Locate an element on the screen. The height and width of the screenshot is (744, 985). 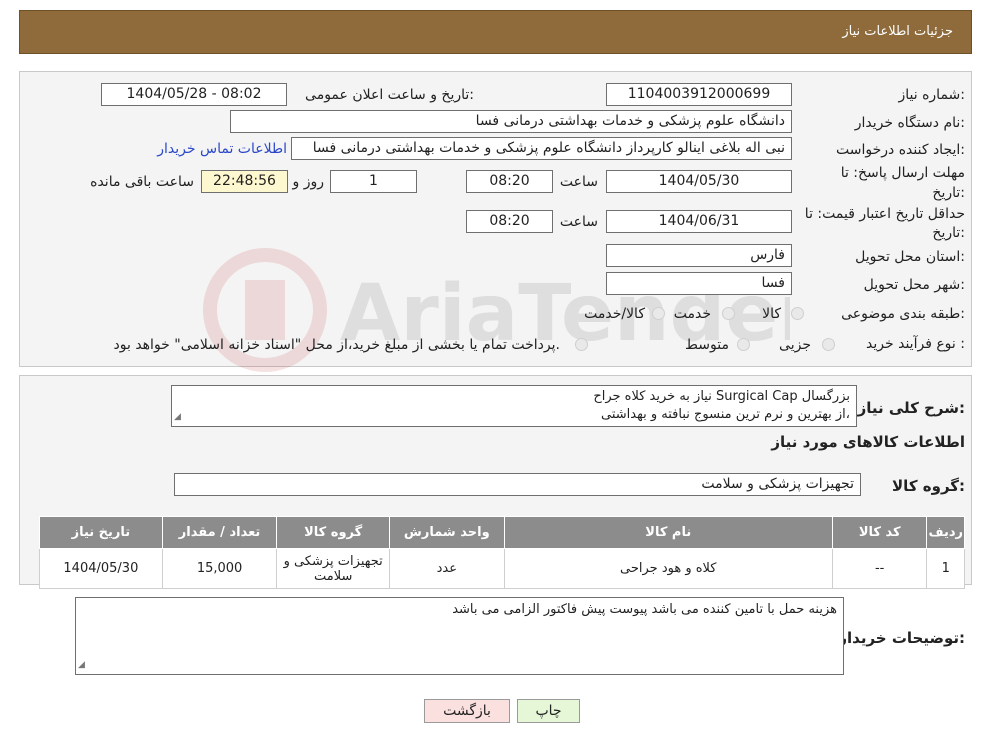
col-item-code: کد کالا is located at coordinates (879, 532).